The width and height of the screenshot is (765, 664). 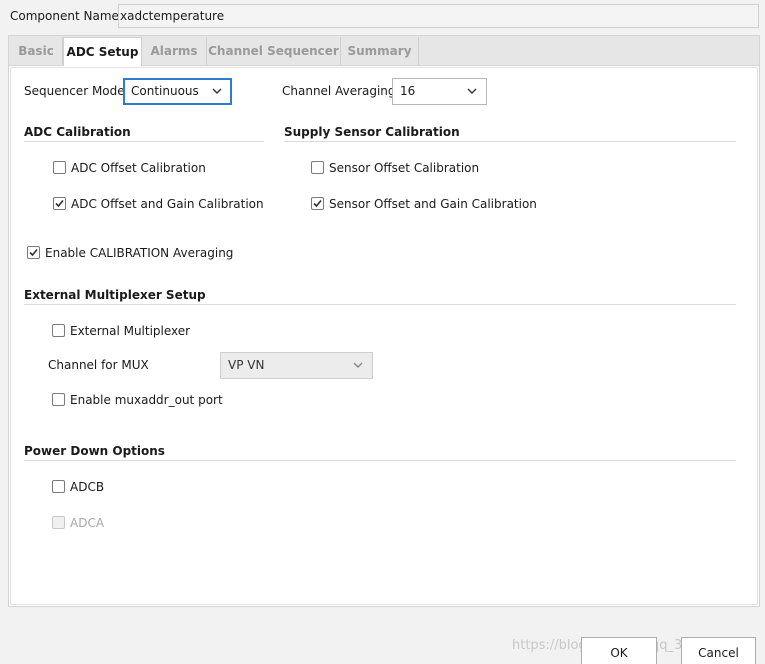 I want to click on channel-averaging-select: 16, so click(x=439, y=91).